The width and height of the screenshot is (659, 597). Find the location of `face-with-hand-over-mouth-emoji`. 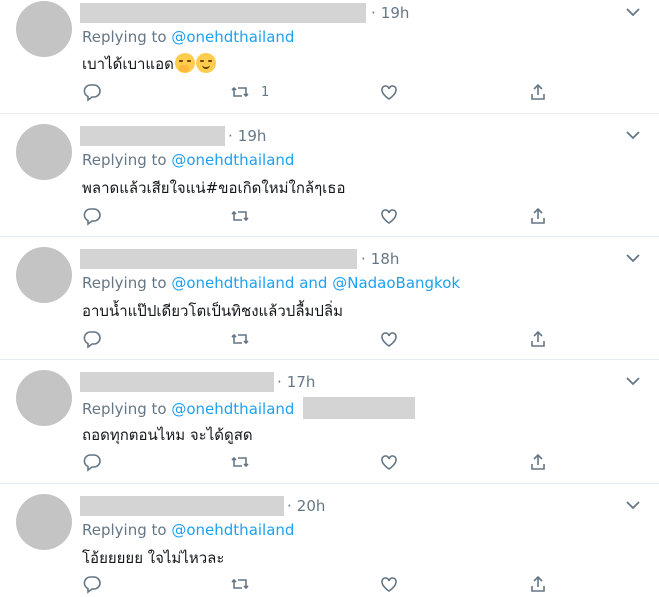

face-with-hand-over-mouth-emoji is located at coordinates (184, 63).